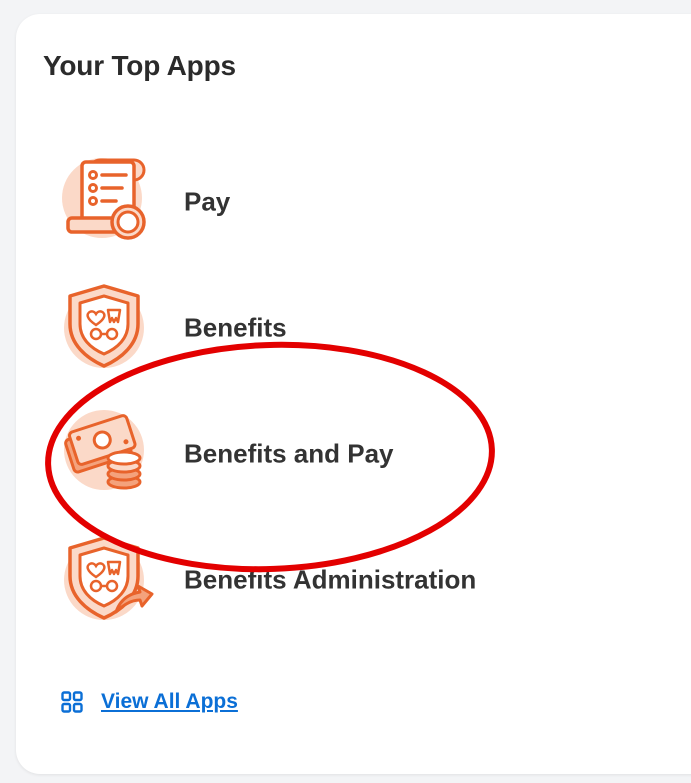  Describe the element at coordinates (235, 327) in the screenshot. I see `app-label-benefits: Benefits` at that location.